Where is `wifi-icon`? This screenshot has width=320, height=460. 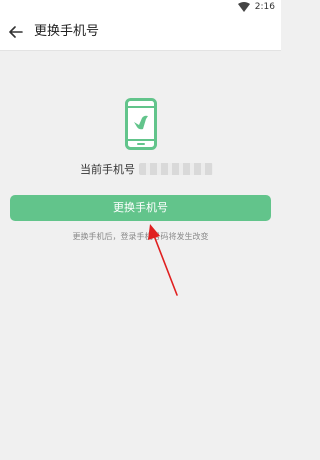 wifi-icon is located at coordinates (243, 7).